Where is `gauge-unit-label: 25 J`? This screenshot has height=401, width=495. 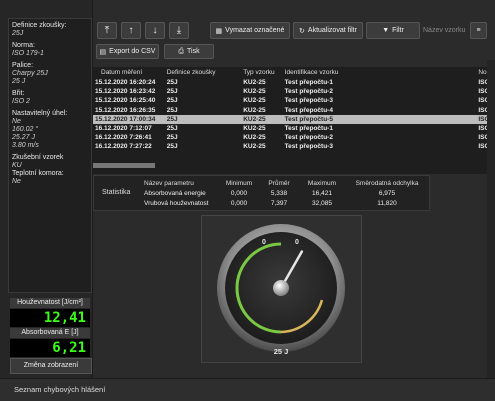
gauge-unit-label: 25 J is located at coordinates (281, 351).